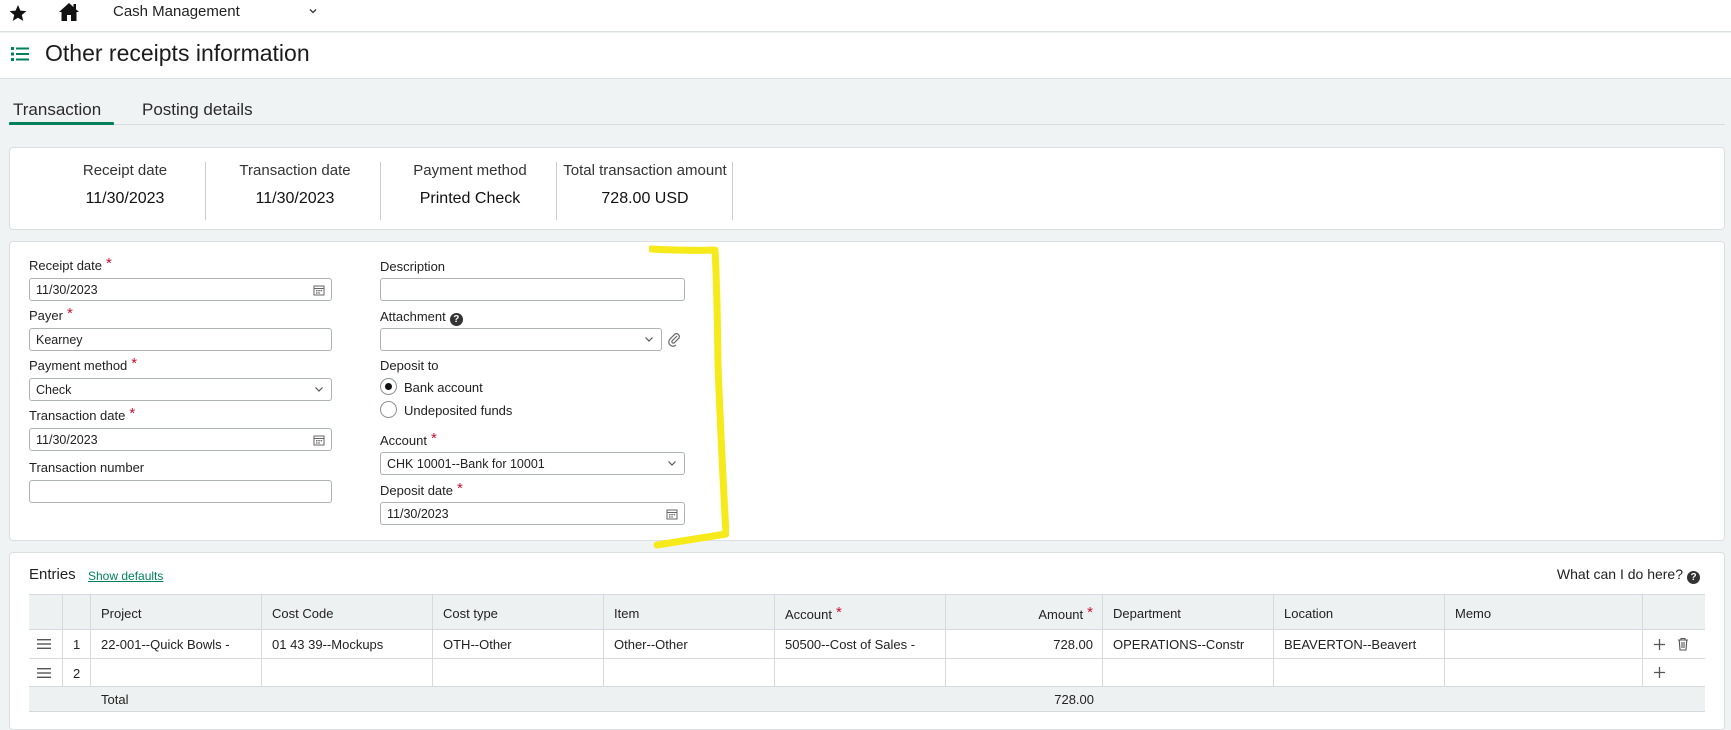  What do you see at coordinates (77, 672) in the screenshot?
I see `row-number: 2` at bounding box center [77, 672].